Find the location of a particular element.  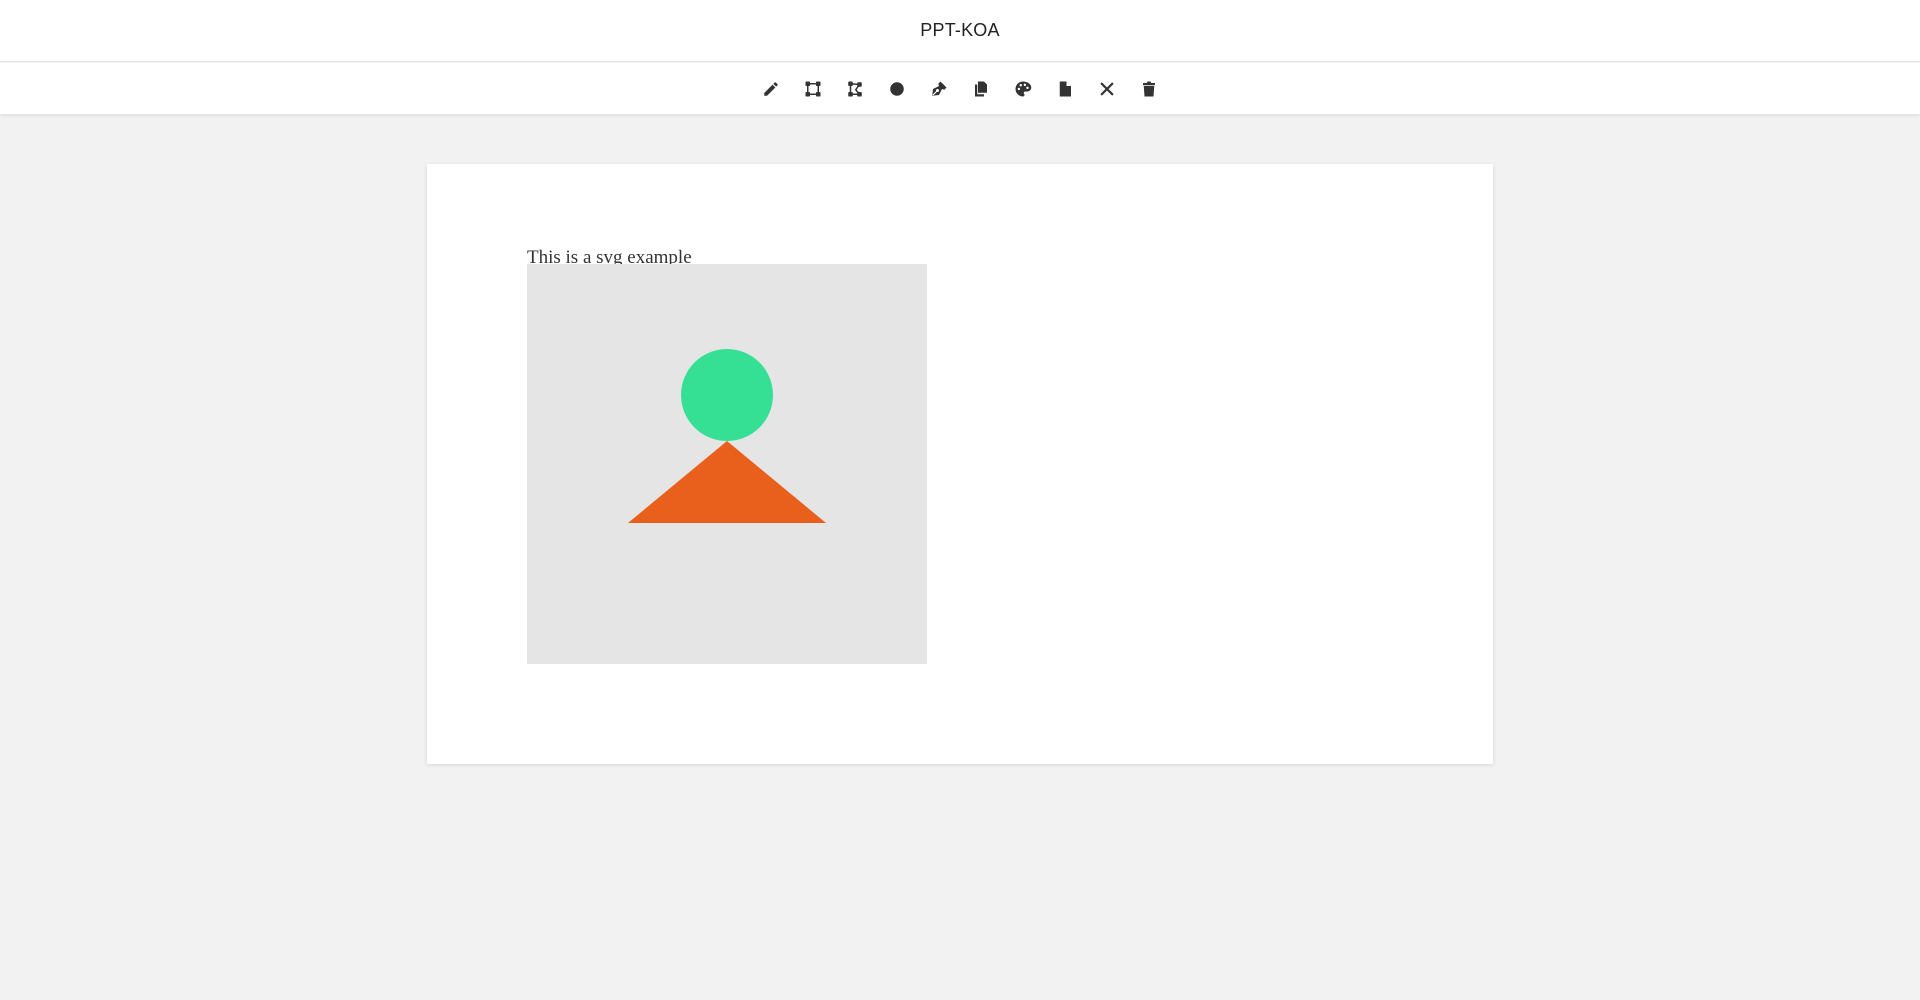

green-circle-shape is located at coordinates (727, 395).